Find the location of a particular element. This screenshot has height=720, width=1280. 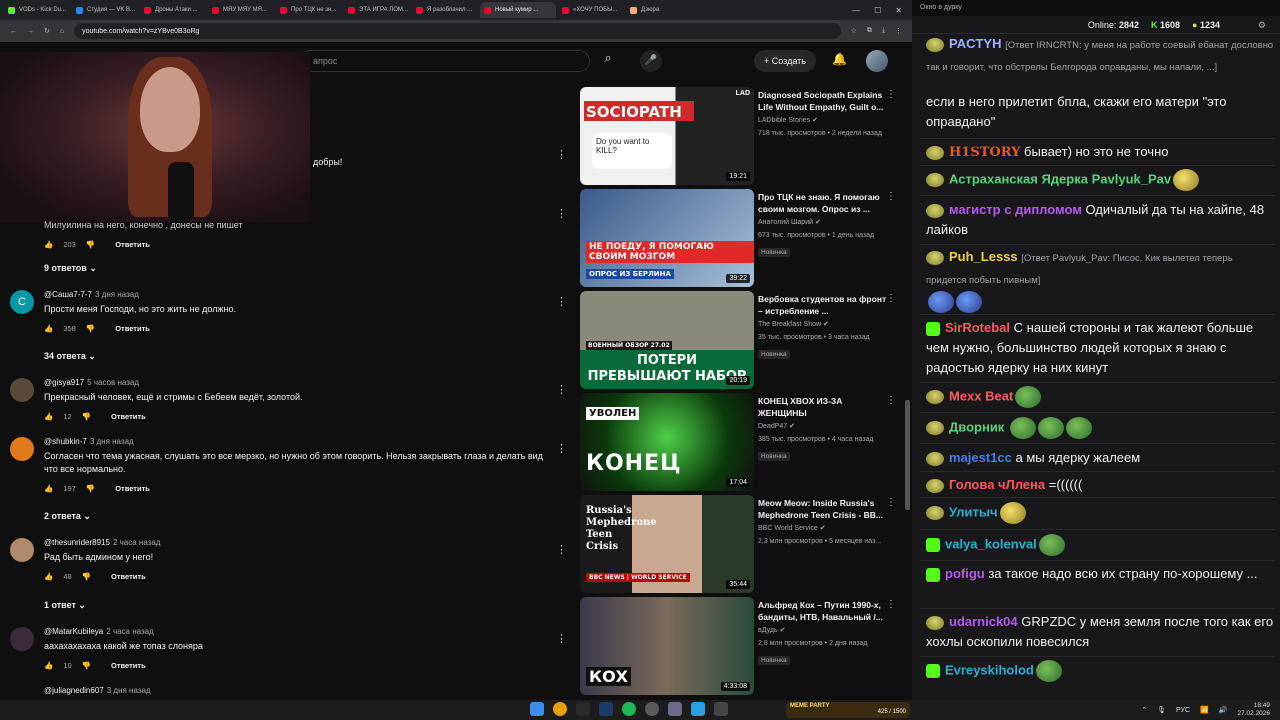

url-input: youtube.com/watch?v=zYBve0B3oRg is located at coordinates (457, 31).